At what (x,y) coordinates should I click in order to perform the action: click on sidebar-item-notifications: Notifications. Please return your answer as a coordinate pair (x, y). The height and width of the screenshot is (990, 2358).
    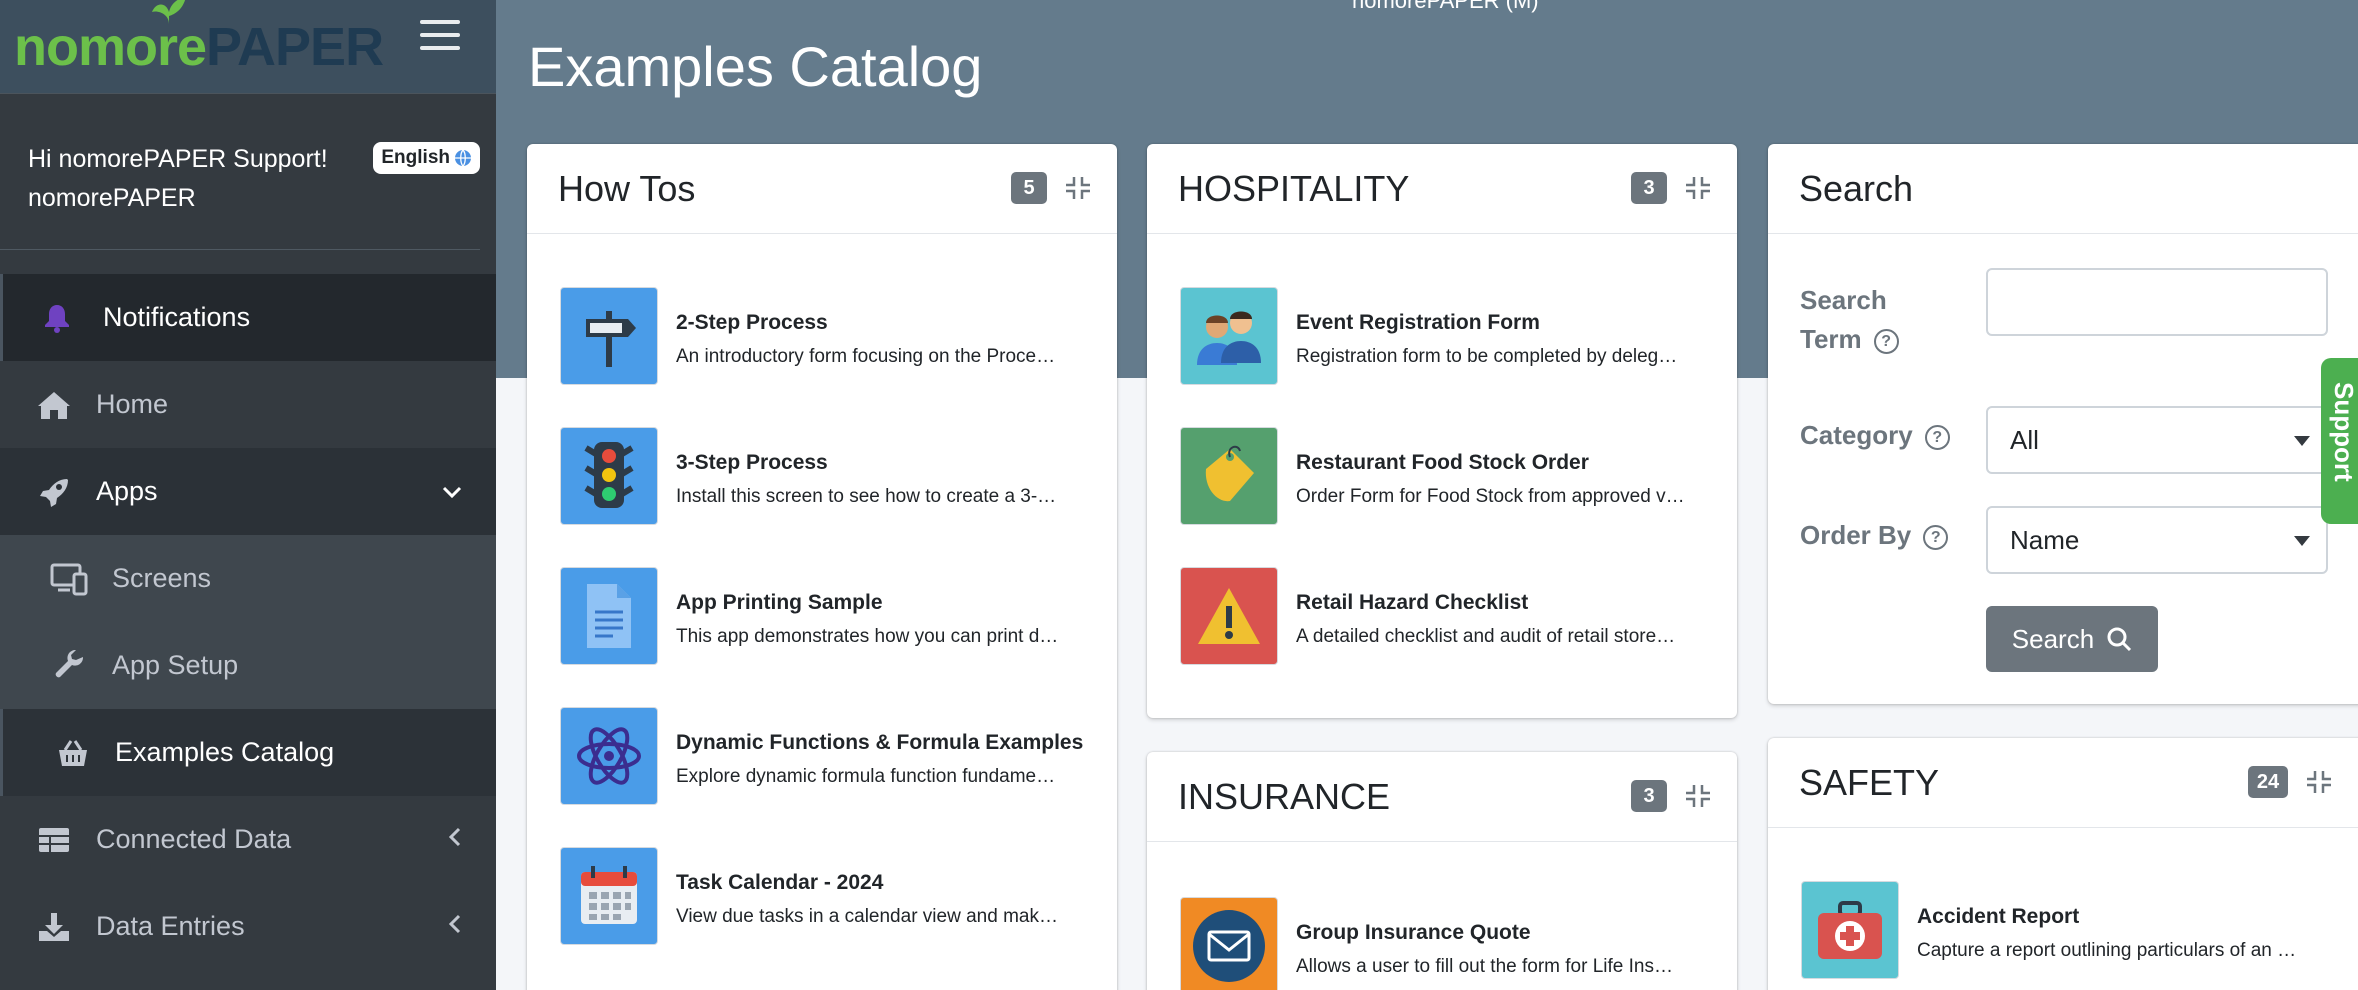
    Looking at the image, I should click on (248, 317).